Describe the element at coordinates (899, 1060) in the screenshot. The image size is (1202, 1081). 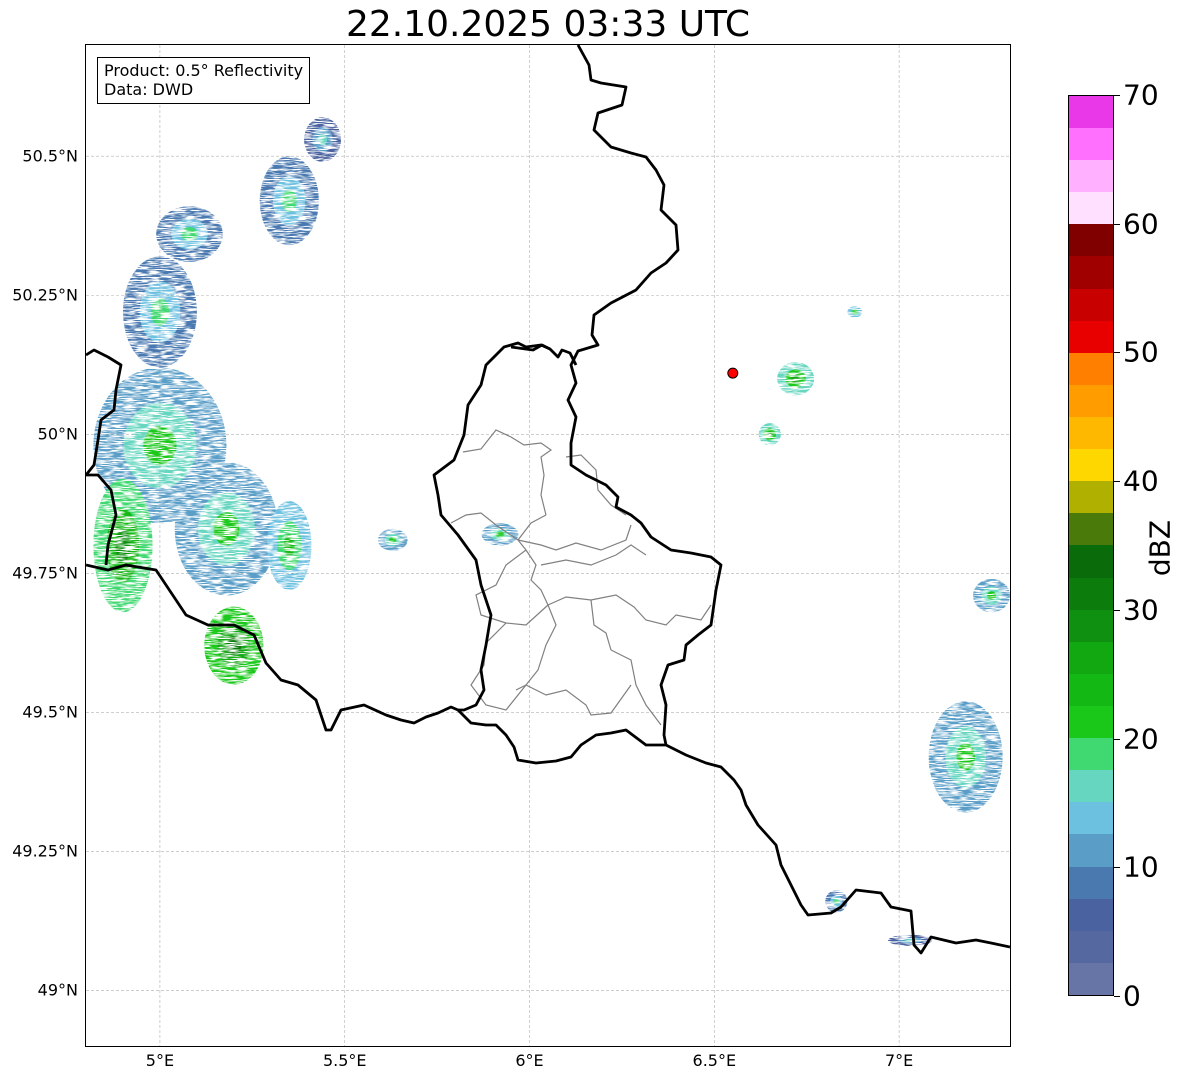
I see `lon-tick-label: 7°E` at that location.